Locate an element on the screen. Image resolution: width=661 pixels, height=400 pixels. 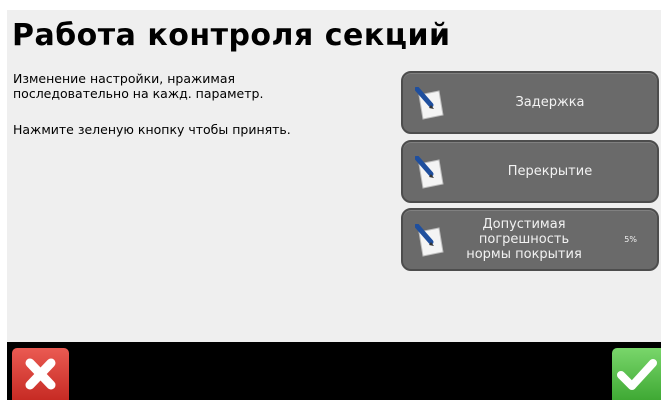
option-value: 5% is located at coordinates (630, 239).